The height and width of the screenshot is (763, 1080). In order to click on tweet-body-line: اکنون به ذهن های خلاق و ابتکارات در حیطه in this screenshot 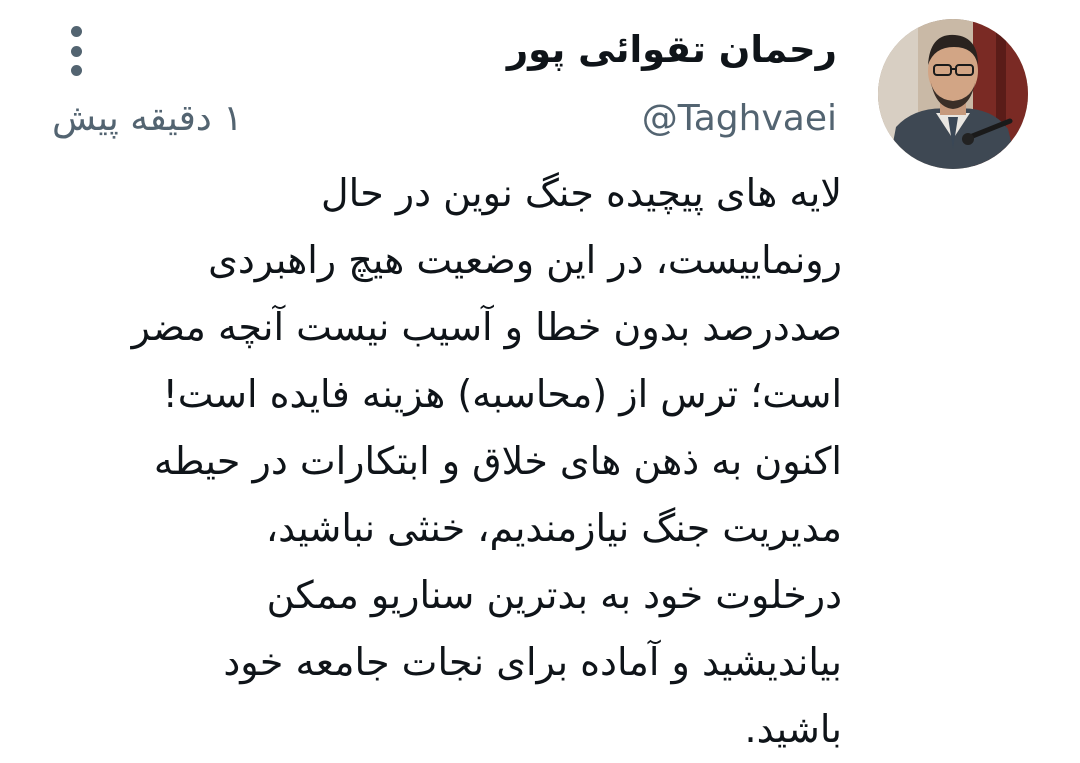, I will do `click(497, 461)`.